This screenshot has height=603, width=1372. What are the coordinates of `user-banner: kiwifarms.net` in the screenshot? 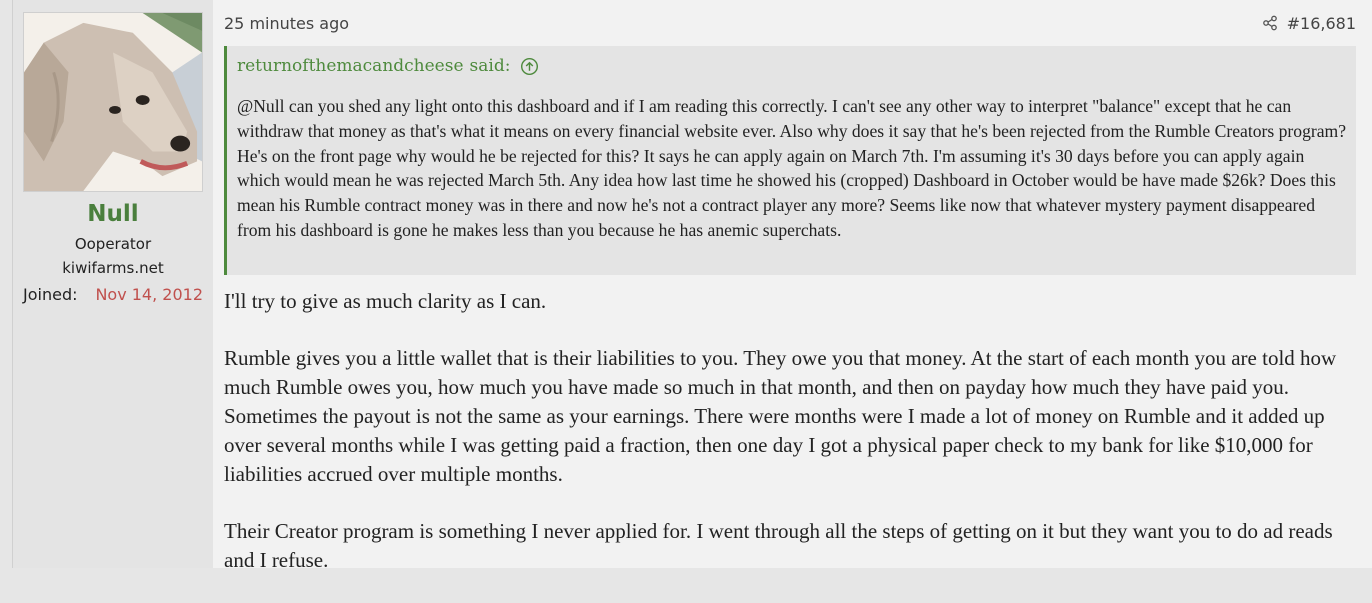 It's located at (113, 268).